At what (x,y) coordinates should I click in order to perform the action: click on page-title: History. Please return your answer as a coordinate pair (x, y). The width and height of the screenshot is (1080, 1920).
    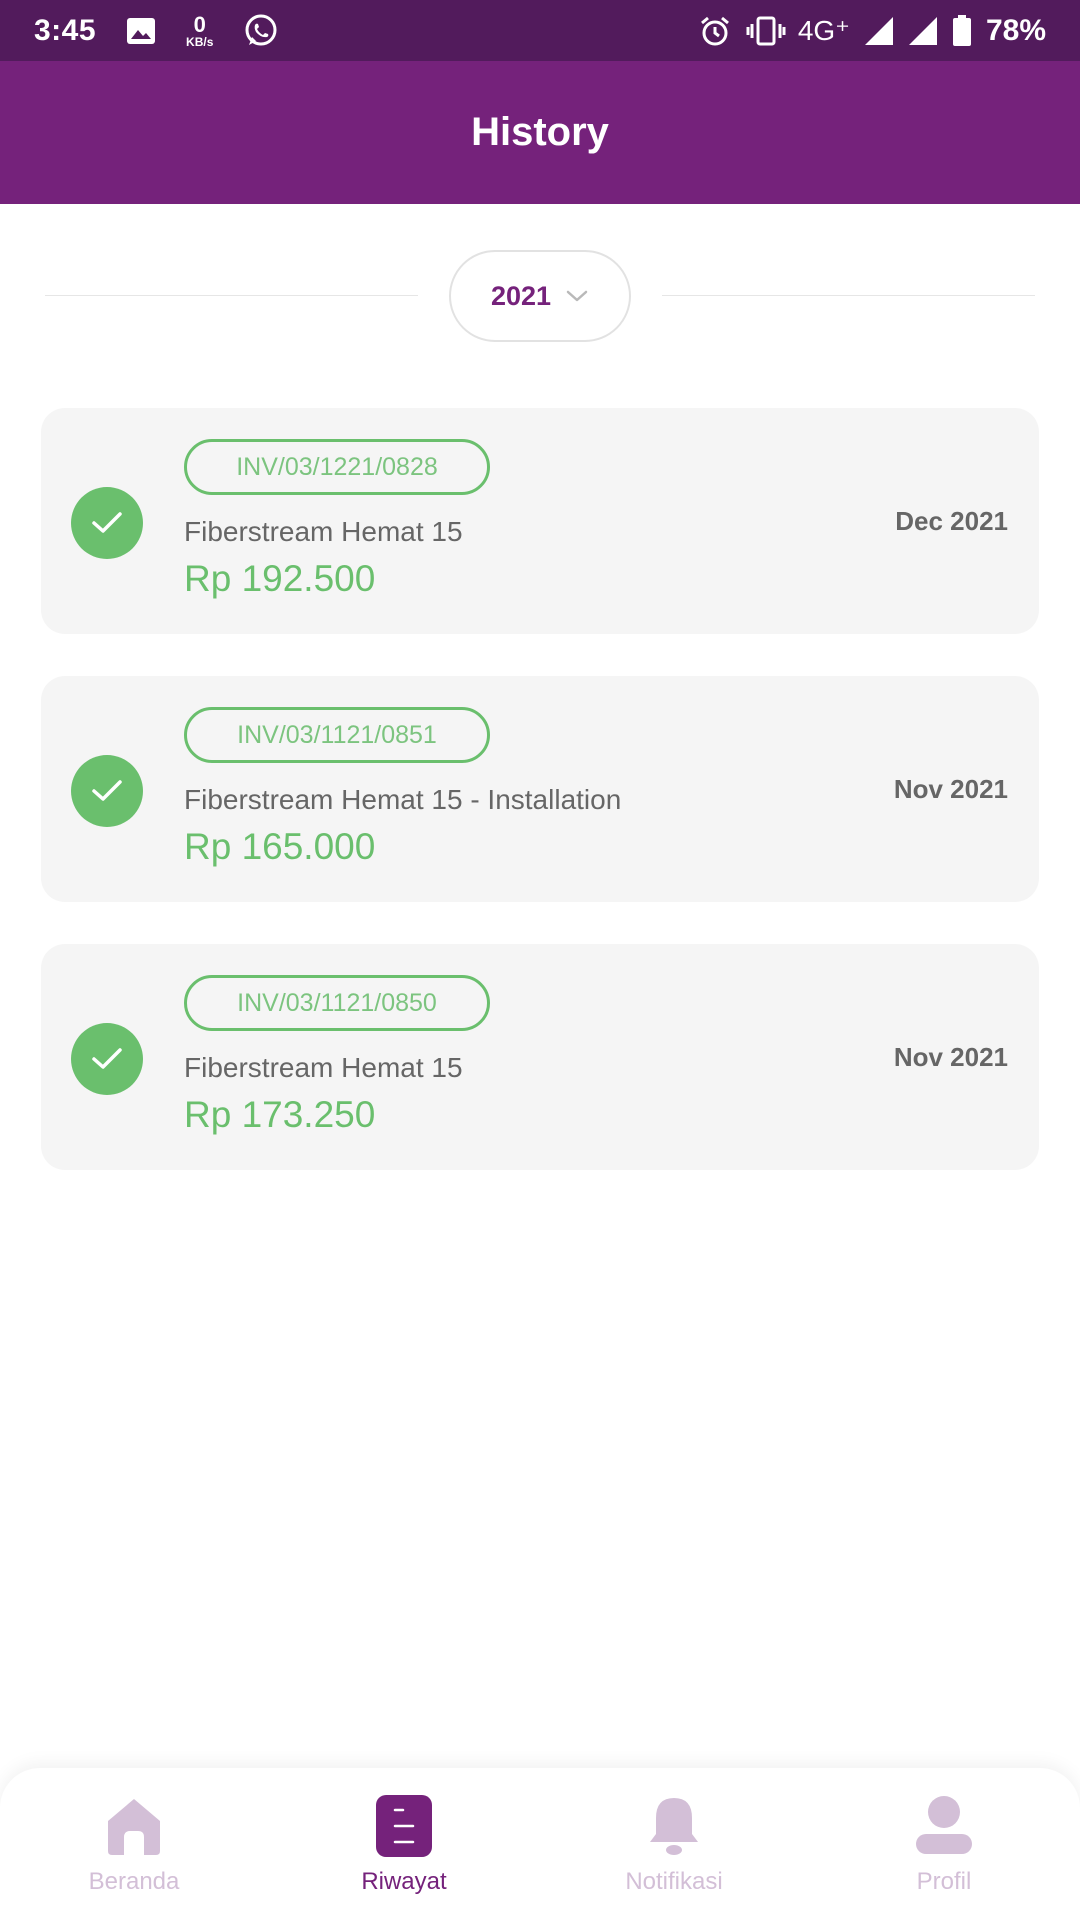
    Looking at the image, I should click on (540, 132).